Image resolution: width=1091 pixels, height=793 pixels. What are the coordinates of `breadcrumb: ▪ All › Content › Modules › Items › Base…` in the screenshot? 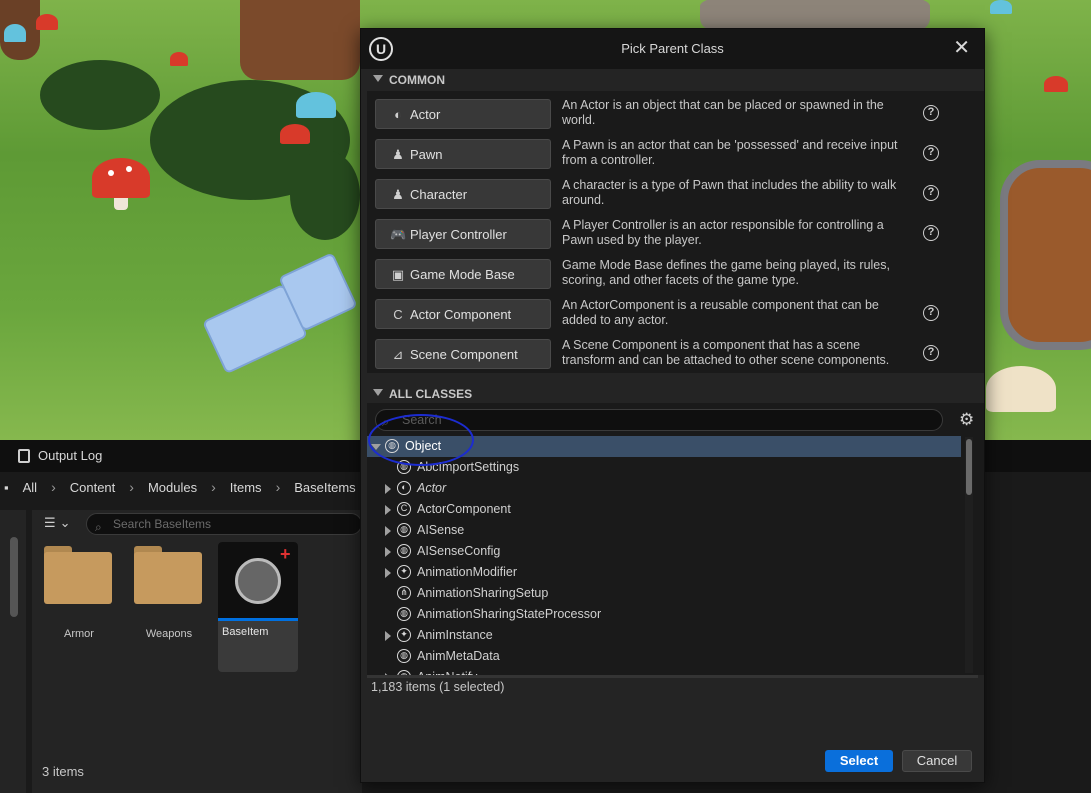 It's located at (178, 487).